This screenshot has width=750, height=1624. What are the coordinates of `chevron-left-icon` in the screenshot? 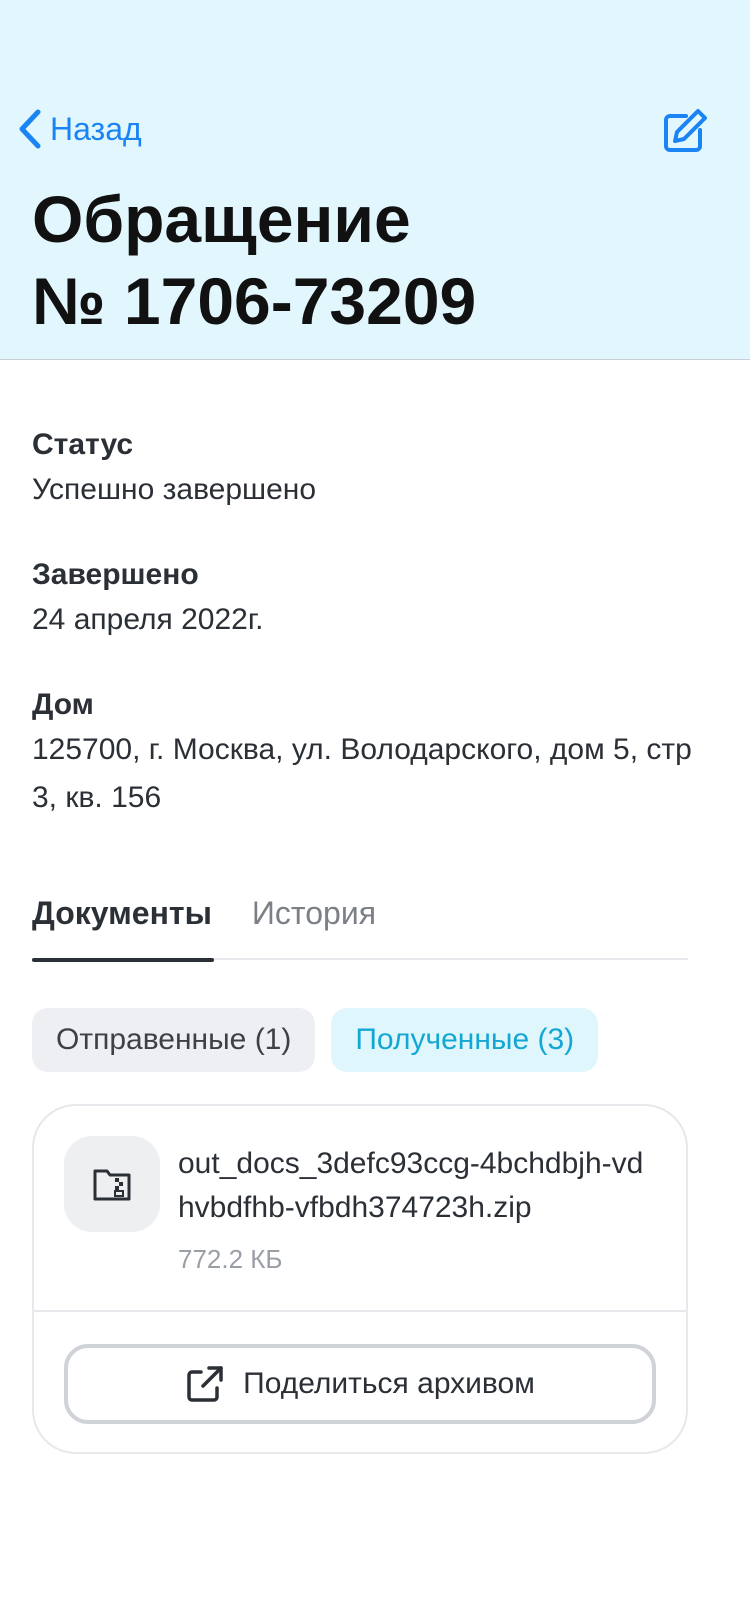 It's located at (30, 129).